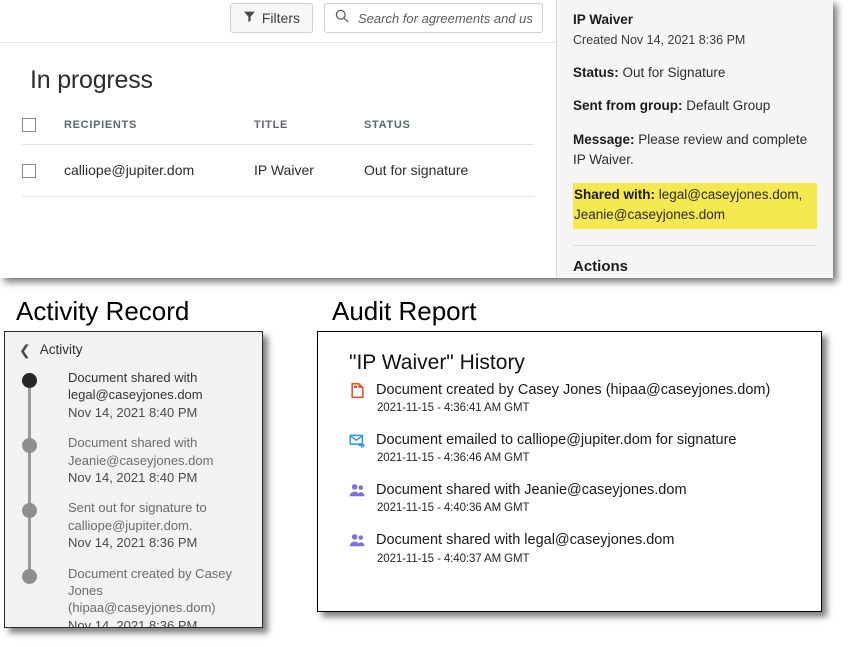 The width and height of the screenshot is (863, 647). Describe the element at coordinates (453, 458) in the screenshot. I see `audit-entry-timestamp: 2021-11-15 - 4:36:46 AM GMT` at that location.